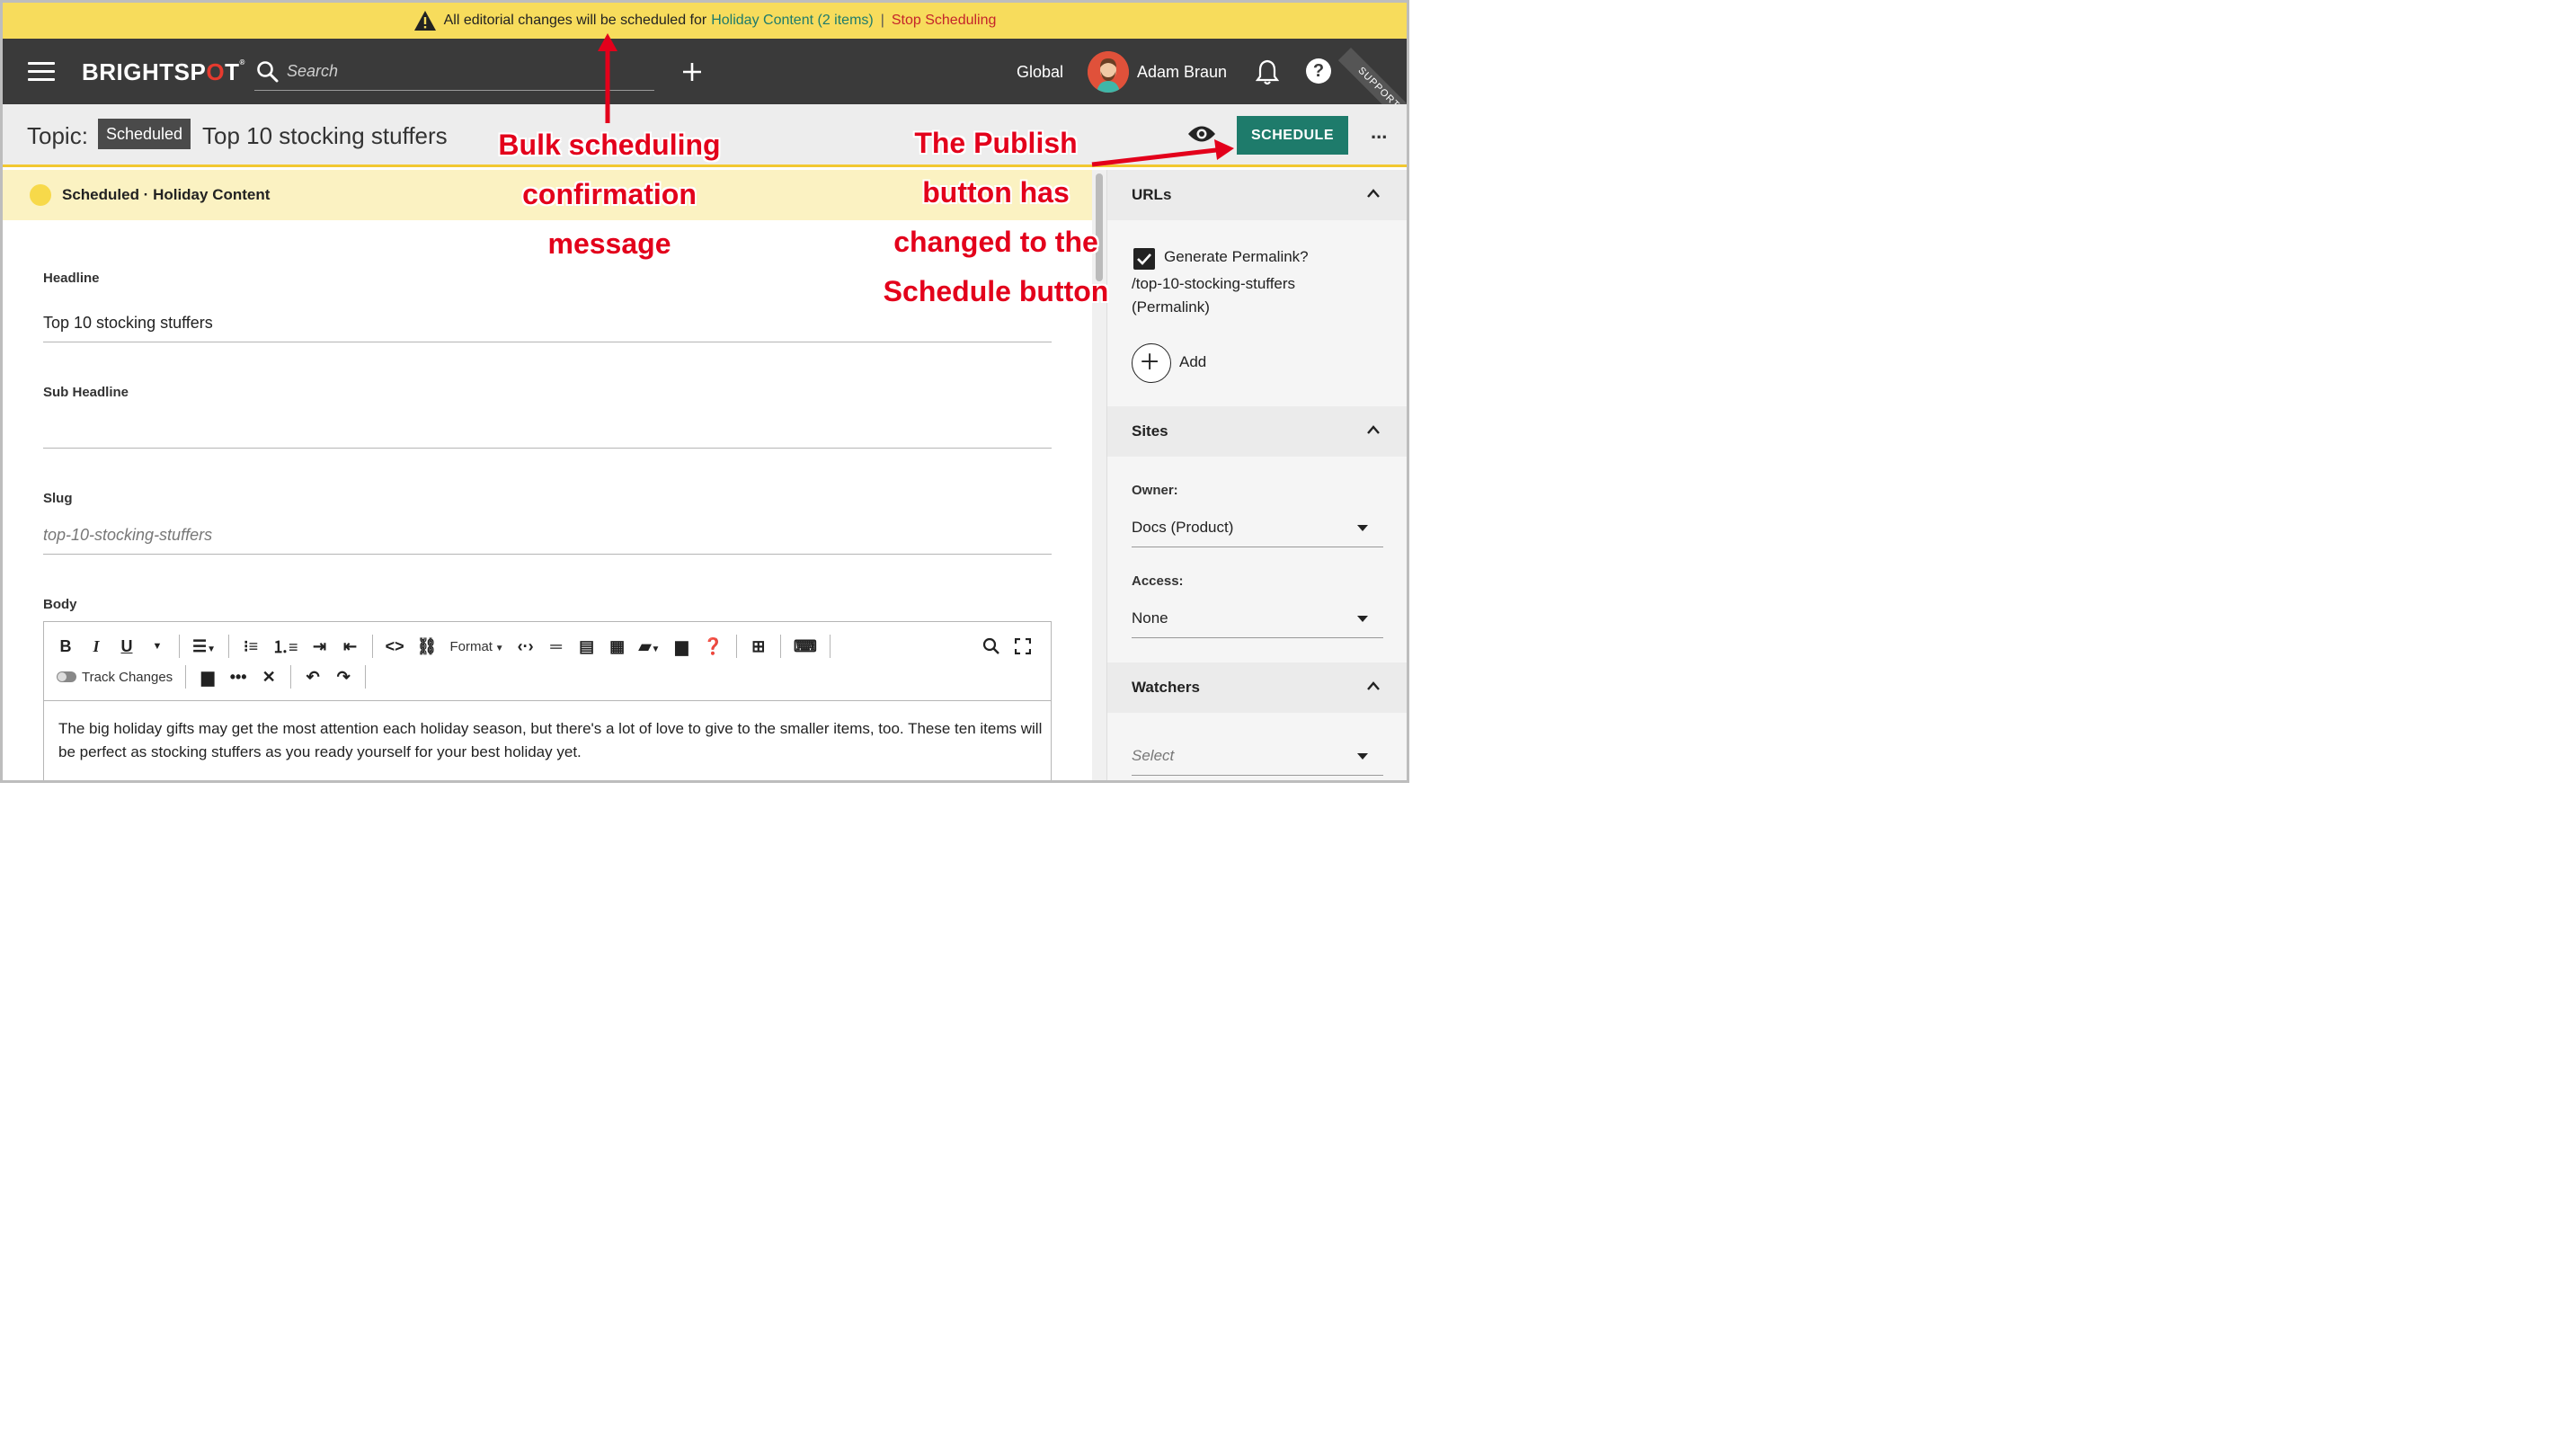  I want to click on user-avatar, so click(1108, 72).